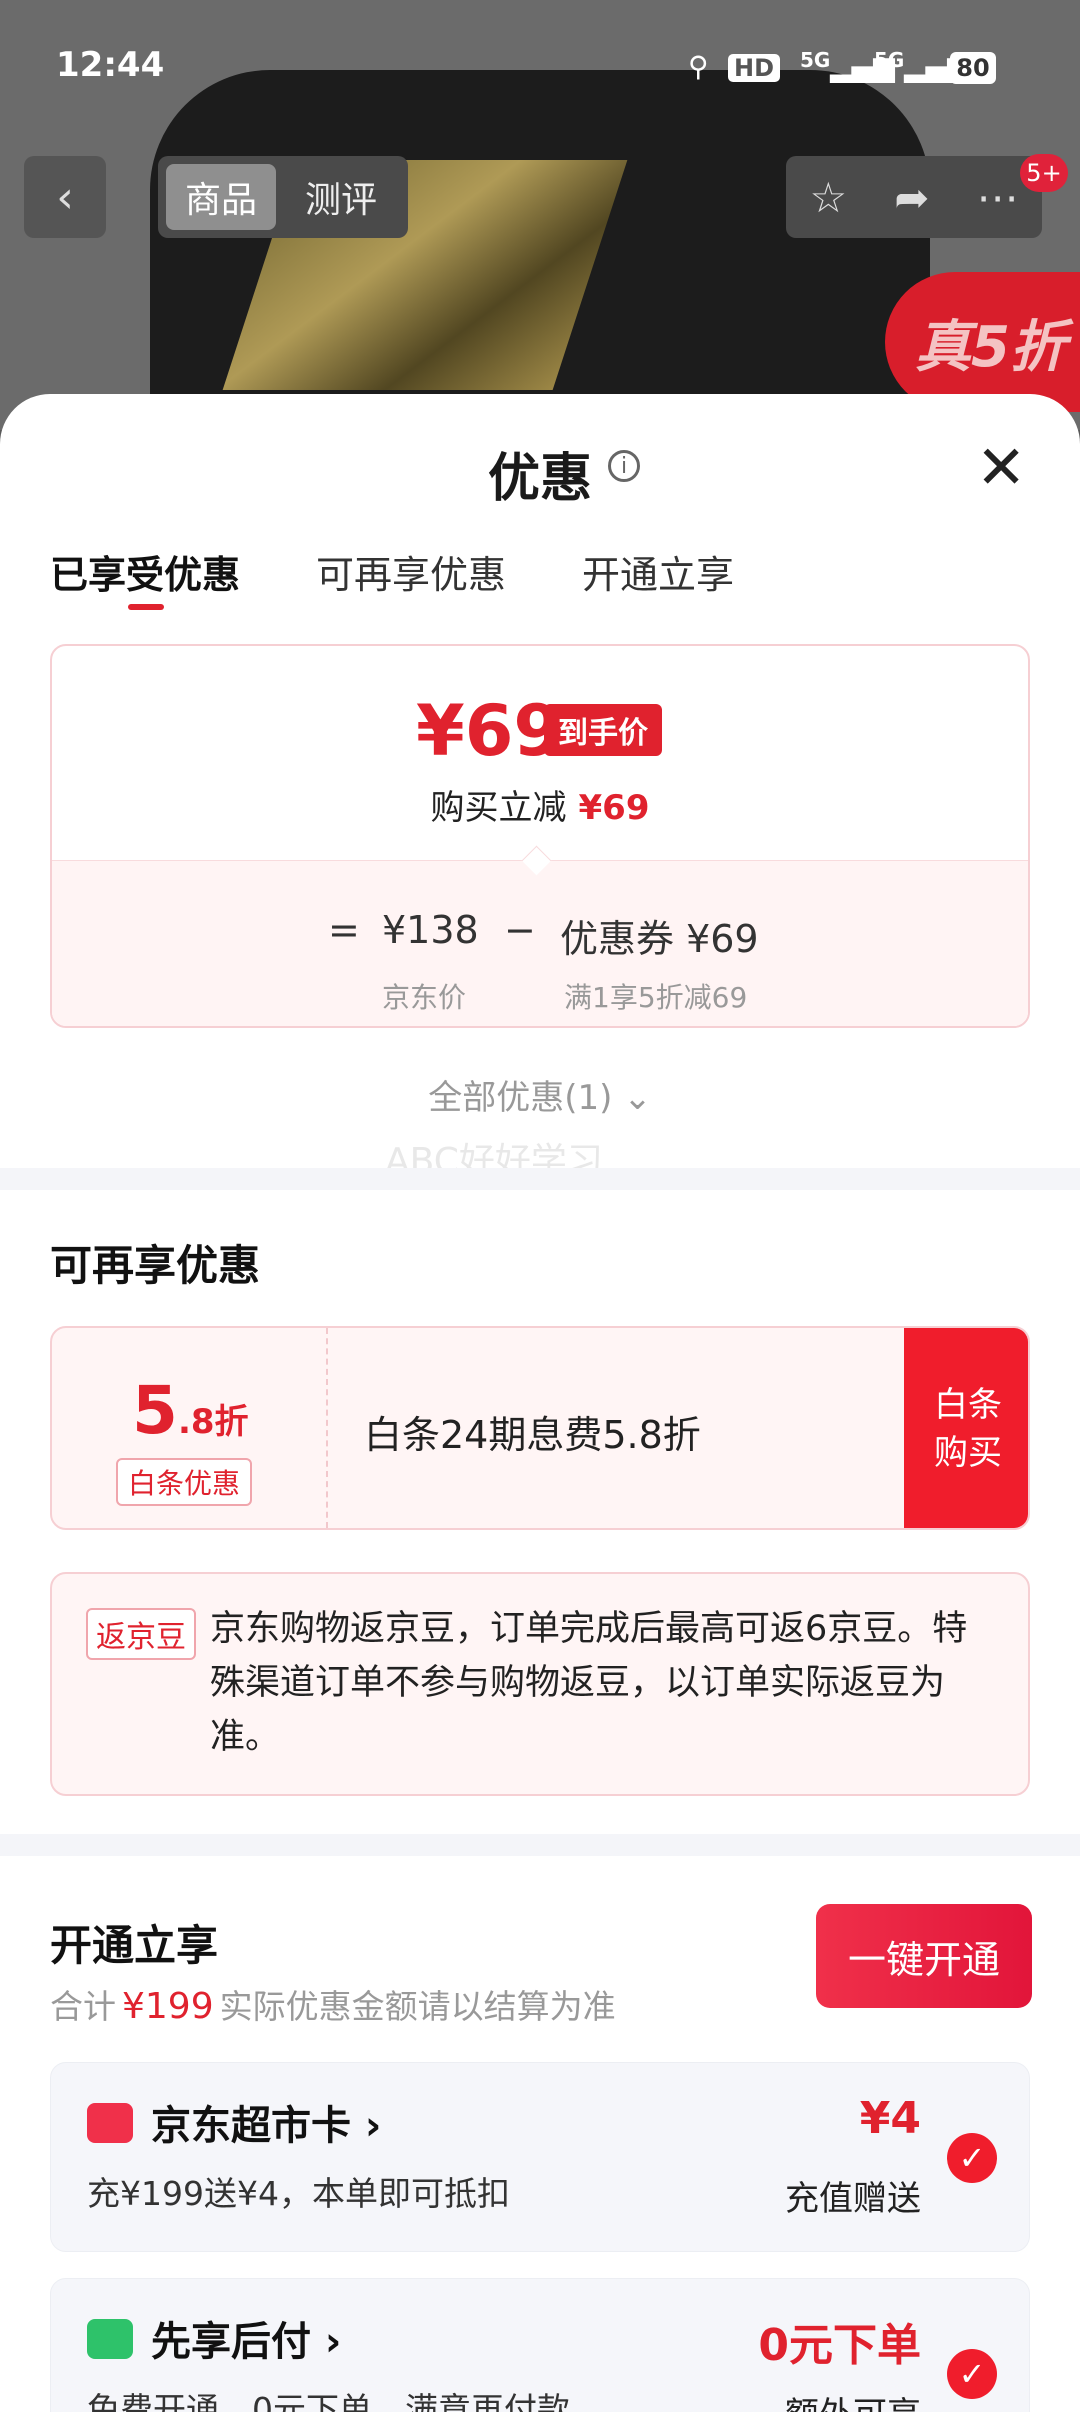 This screenshot has width=1080, height=2412. What do you see at coordinates (520, 930) in the screenshot?
I see `minus-sign: −` at bounding box center [520, 930].